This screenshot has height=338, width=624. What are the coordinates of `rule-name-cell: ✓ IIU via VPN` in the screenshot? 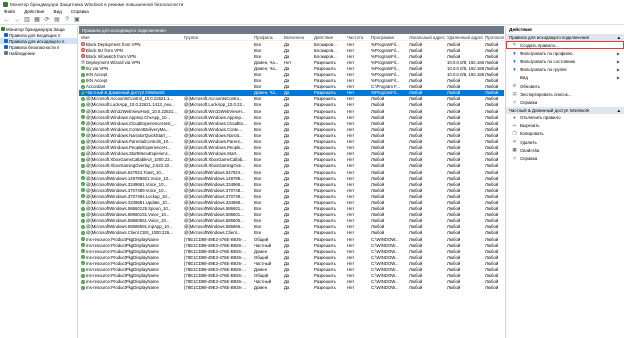 It's located at (131, 68).